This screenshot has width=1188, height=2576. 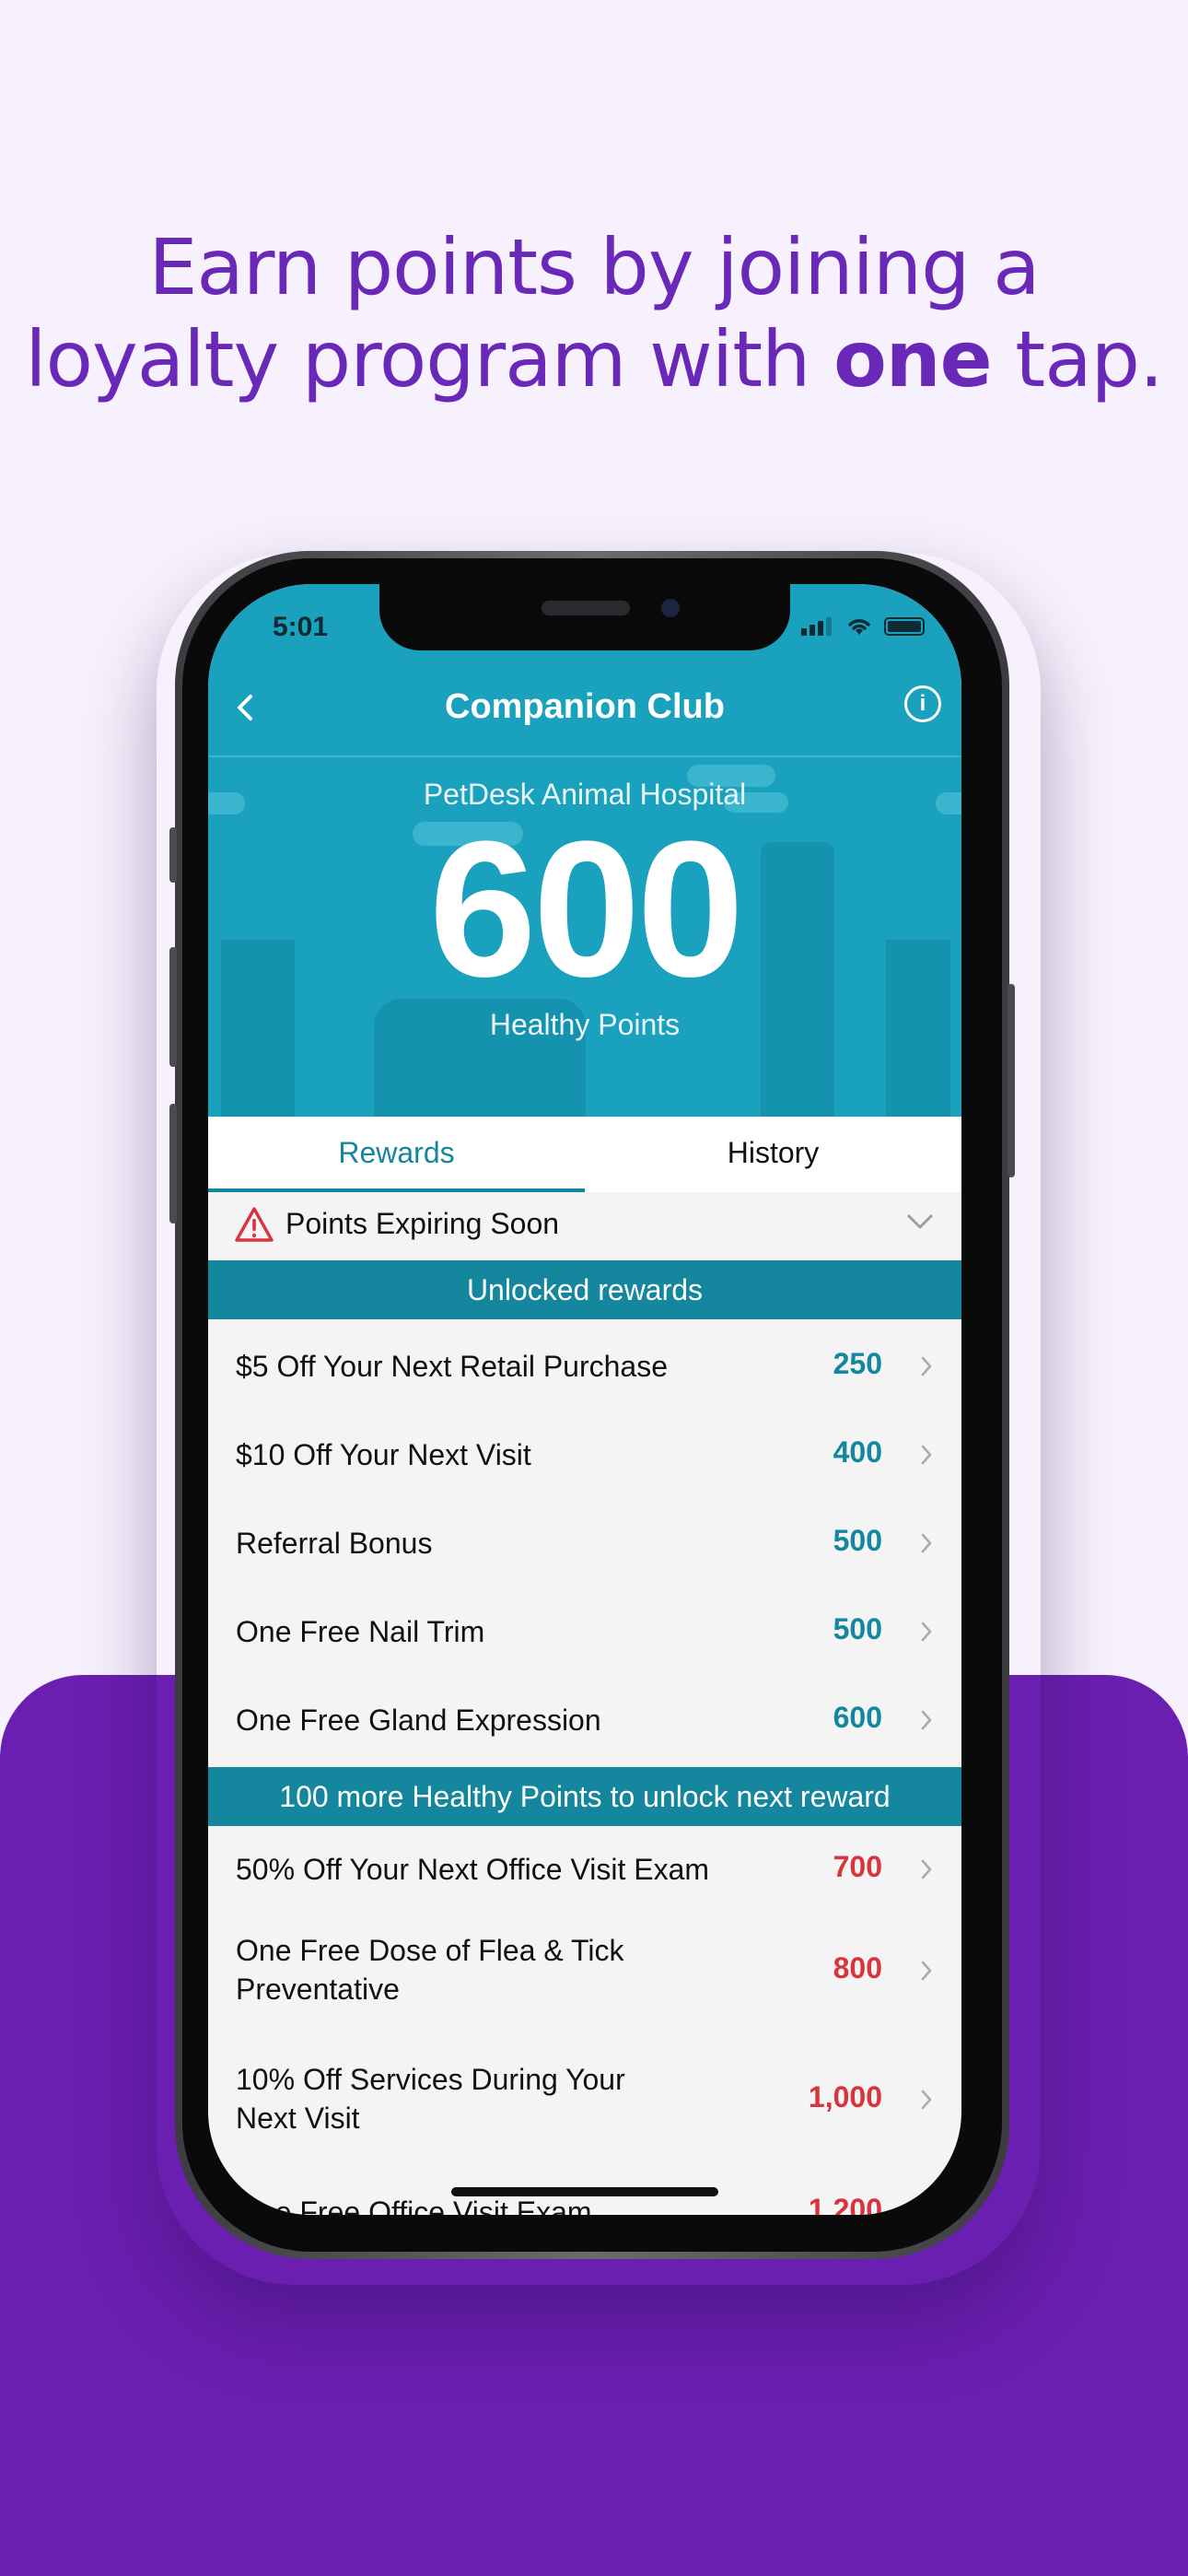 What do you see at coordinates (904, 626) in the screenshot?
I see `battery-icon` at bounding box center [904, 626].